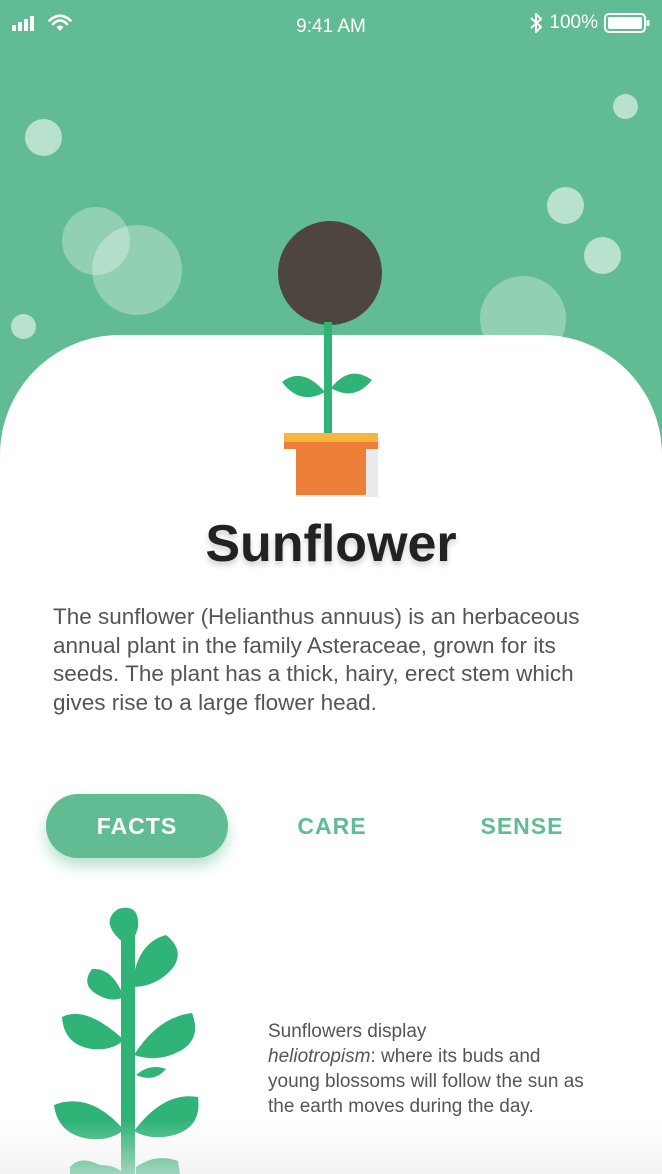  I want to click on fact-term: heliotropism, so click(319, 1056).